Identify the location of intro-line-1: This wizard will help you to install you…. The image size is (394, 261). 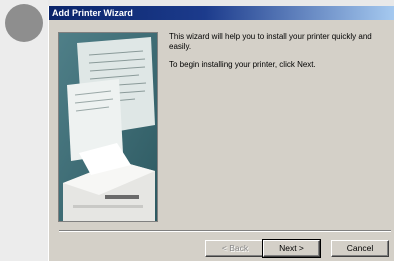
(270, 41).